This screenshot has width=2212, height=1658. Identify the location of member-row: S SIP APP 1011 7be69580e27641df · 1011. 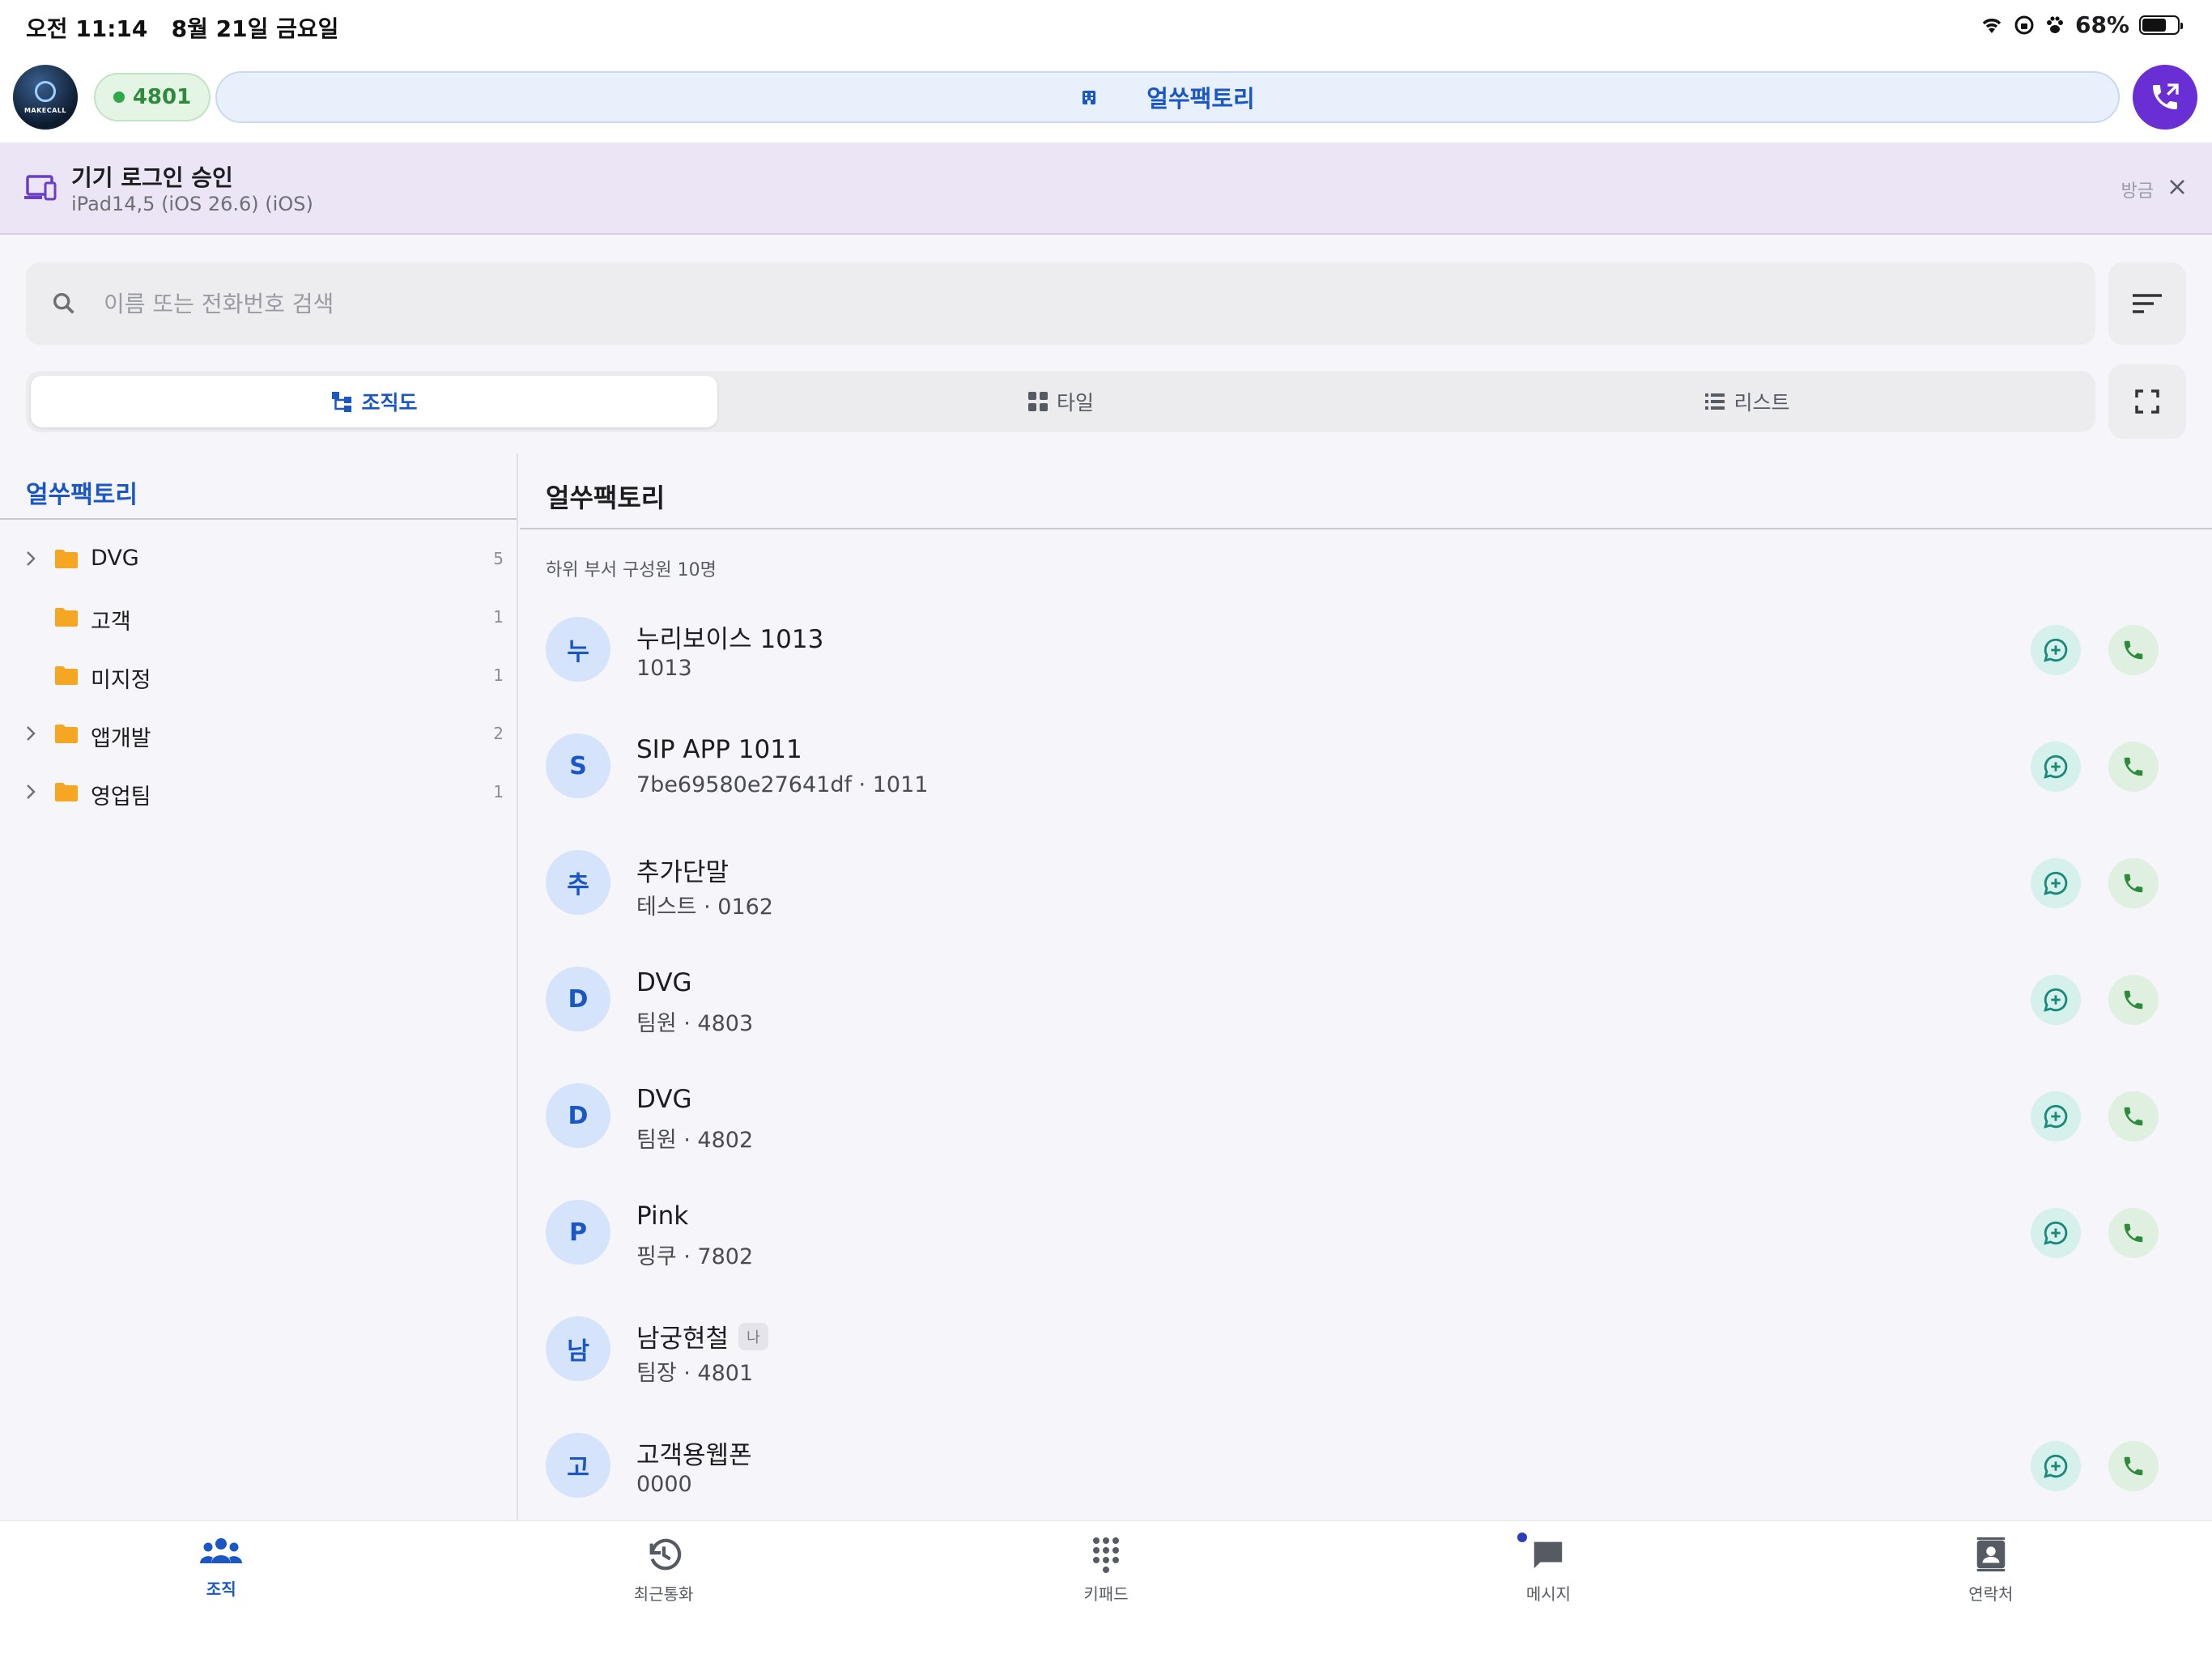
(1366, 766).